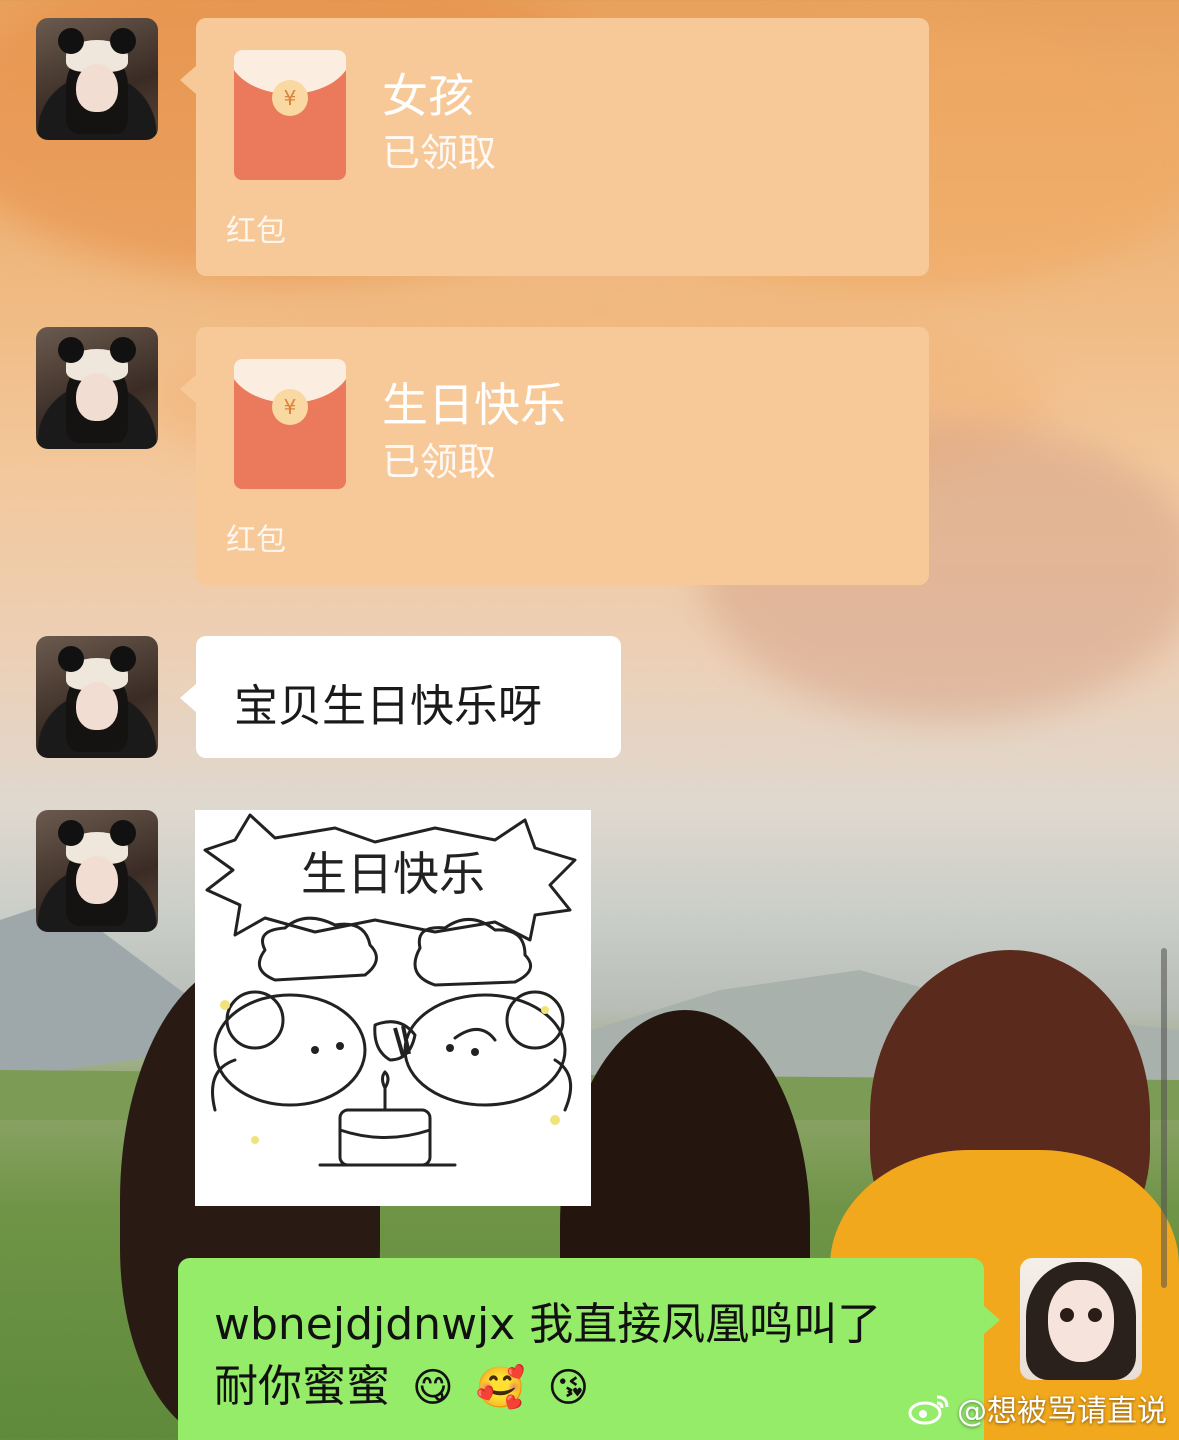 The image size is (1179, 1440). What do you see at coordinates (401, 1382) in the screenshot?
I see `message-line-2: 耐你蜜蜜 😋 🥰 😘` at bounding box center [401, 1382].